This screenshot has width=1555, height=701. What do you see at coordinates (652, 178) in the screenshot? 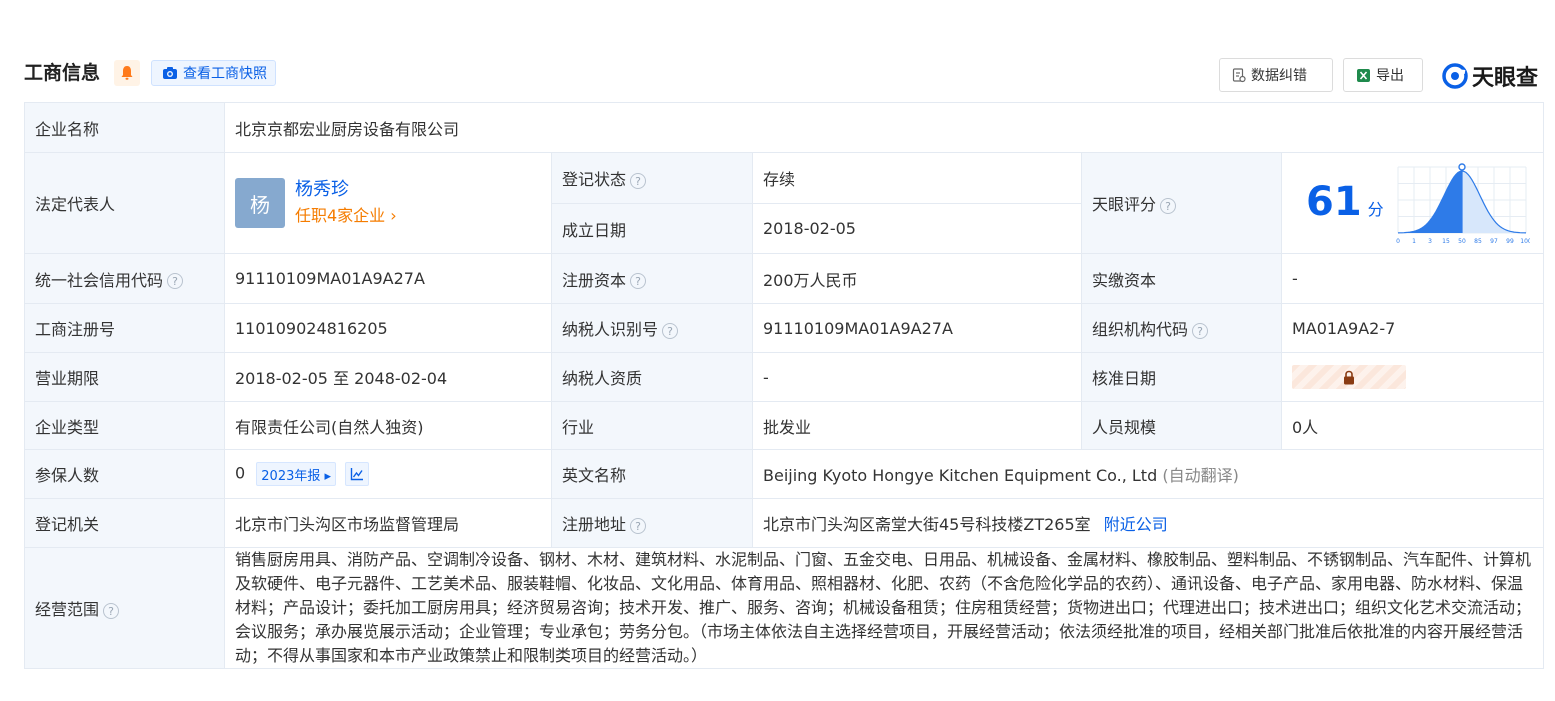
I see `reg-status-label-cell: 登记状态?` at bounding box center [652, 178].